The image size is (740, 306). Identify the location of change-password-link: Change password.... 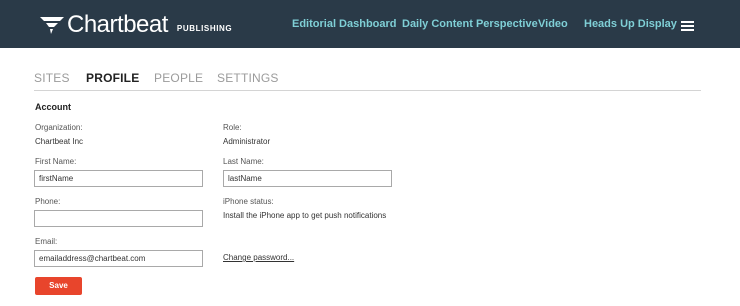
(258, 257).